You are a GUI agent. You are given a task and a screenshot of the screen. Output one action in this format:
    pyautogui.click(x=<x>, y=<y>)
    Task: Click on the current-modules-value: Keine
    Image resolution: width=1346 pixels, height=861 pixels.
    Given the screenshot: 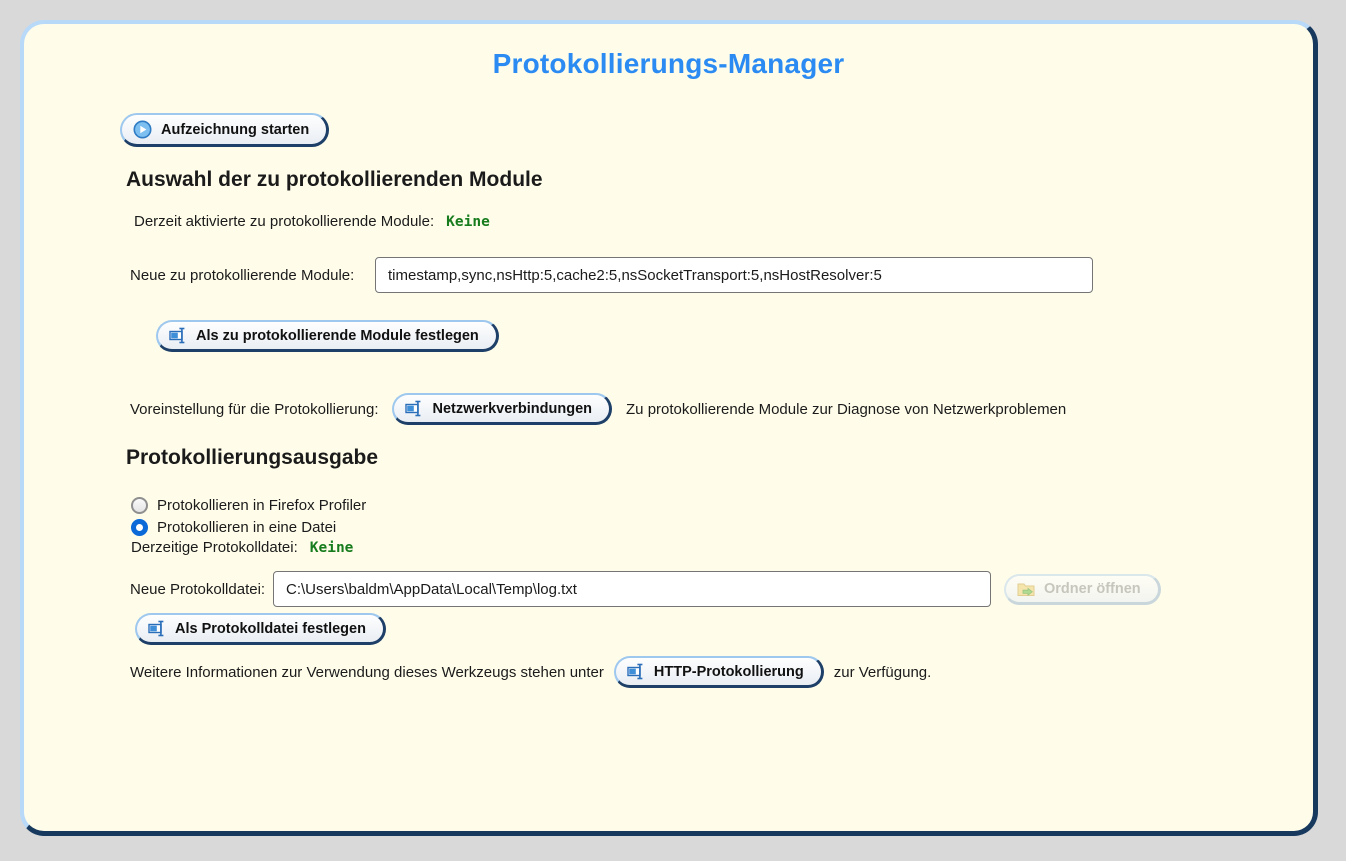 What is the action you would take?
    pyautogui.click(x=468, y=222)
    